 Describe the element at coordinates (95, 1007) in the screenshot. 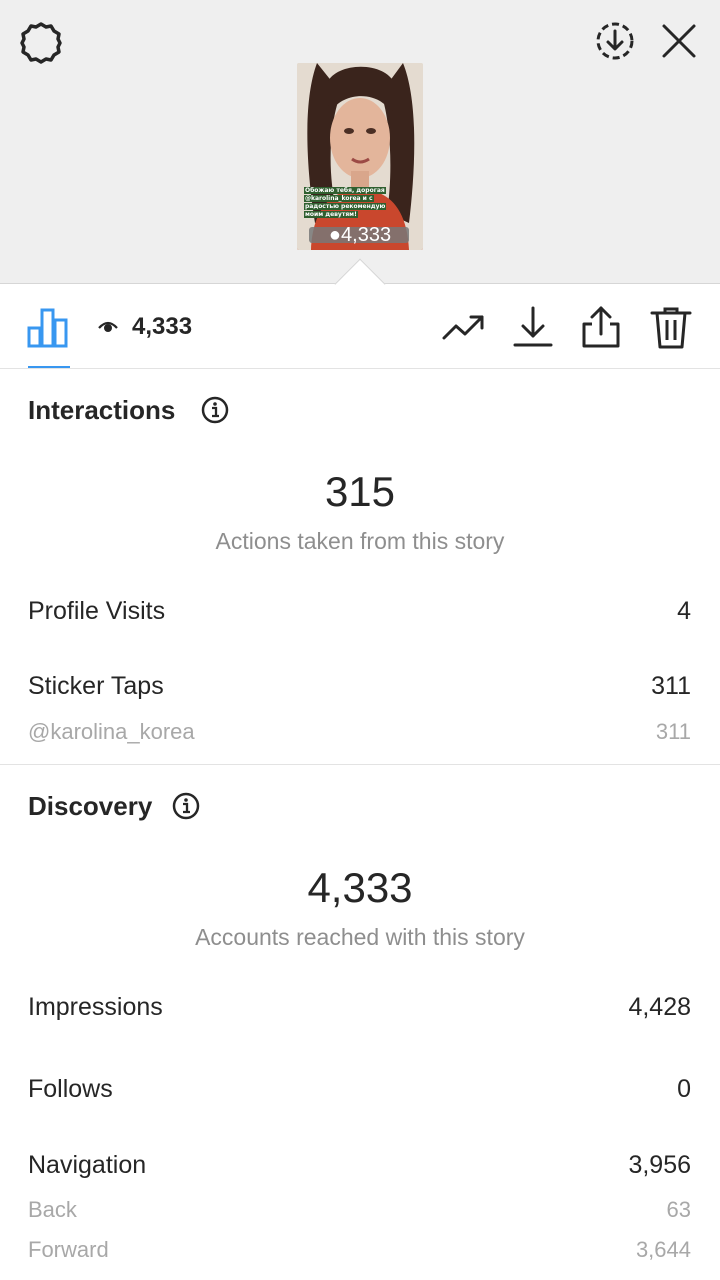

I see `impressions-label: Impressions` at that location.